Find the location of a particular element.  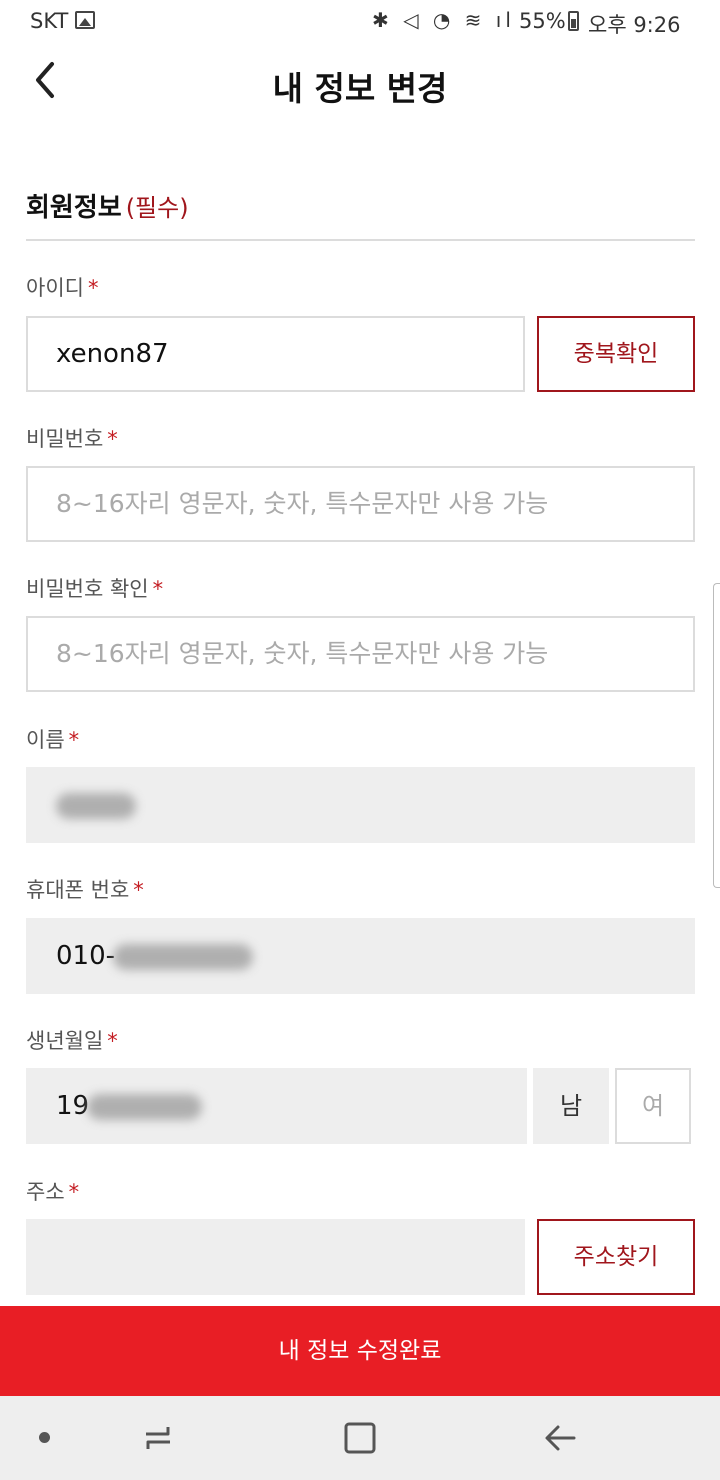

birth-label-text: 생년월일 is located at coordinates (65, 1041).